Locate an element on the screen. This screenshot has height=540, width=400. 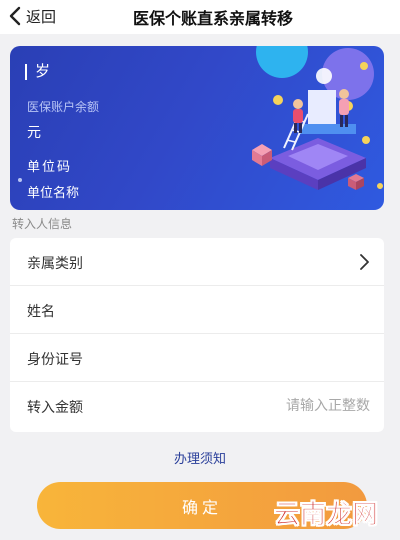
balance-label: 医保账户余额 is located at coordinates (63, 107).